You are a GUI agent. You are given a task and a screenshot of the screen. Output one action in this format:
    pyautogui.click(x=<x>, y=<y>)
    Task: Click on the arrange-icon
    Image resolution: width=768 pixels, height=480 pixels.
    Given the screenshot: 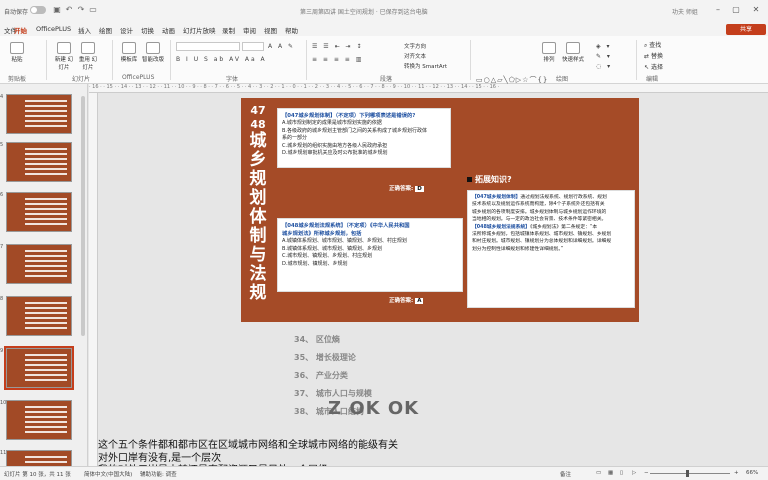 What is the action you would take?
    pyautogui.click(x=549, y=48)
    